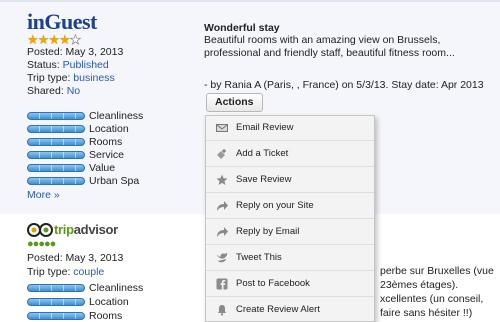 The width and height of the screenshot is (500, 322). I want to click on menu-item-save-review: Save Review, so click(290, 180).